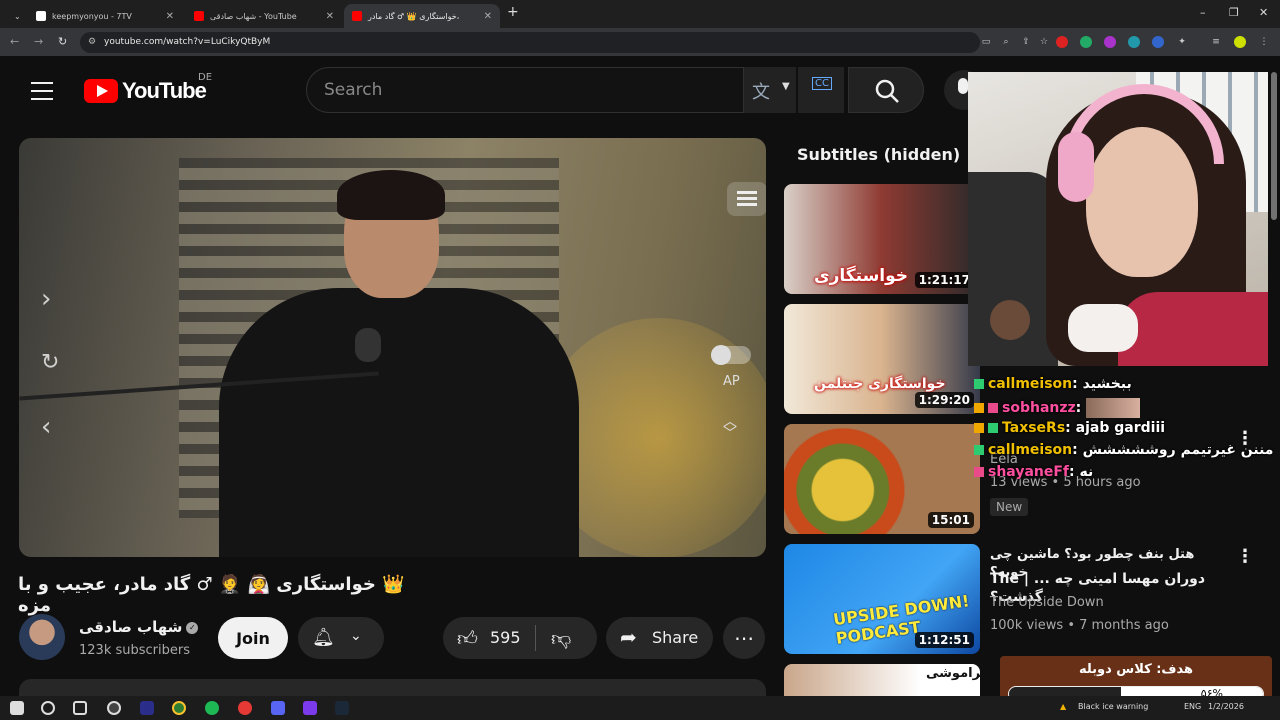 The image size is (1280, 720). What do you see at coordinates (1226, 706) in the screenshot?
I see `clock: 1/2/2026` at bounding box center [1226, 706].